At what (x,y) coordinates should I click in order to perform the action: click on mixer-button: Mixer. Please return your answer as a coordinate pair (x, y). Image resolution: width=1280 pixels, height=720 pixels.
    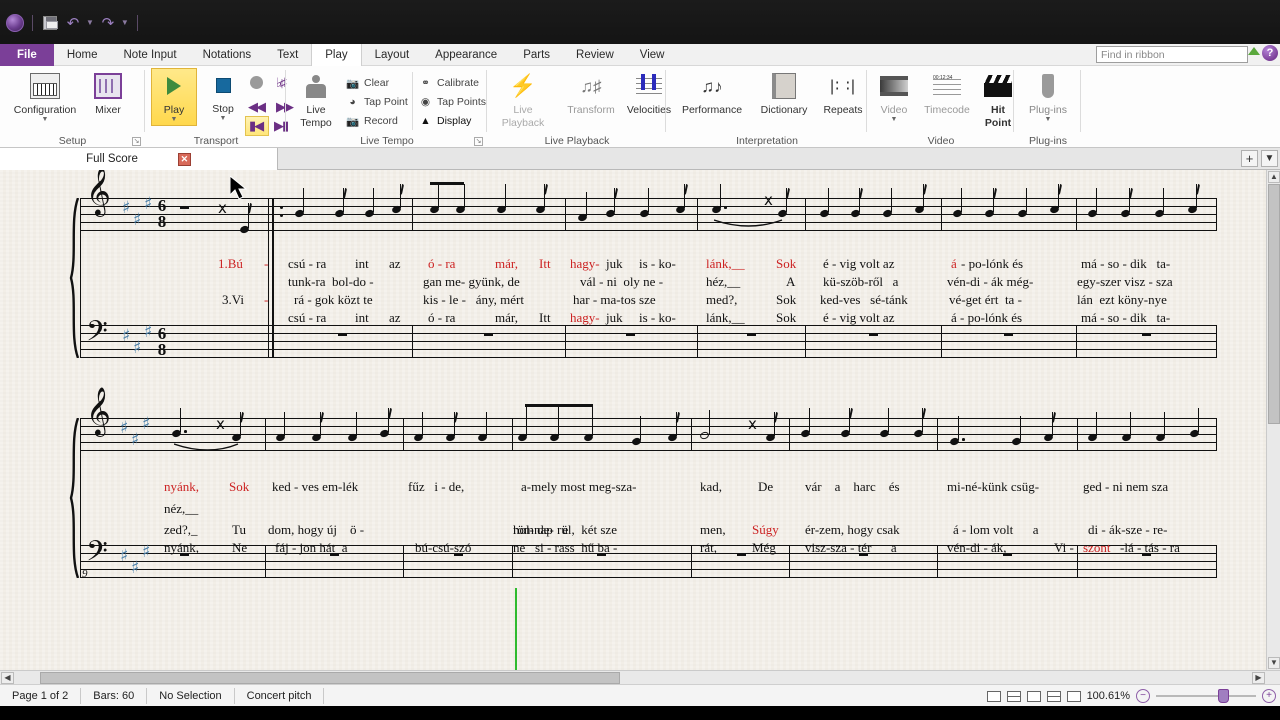
    Looking at the image, I should click on (108, 92).